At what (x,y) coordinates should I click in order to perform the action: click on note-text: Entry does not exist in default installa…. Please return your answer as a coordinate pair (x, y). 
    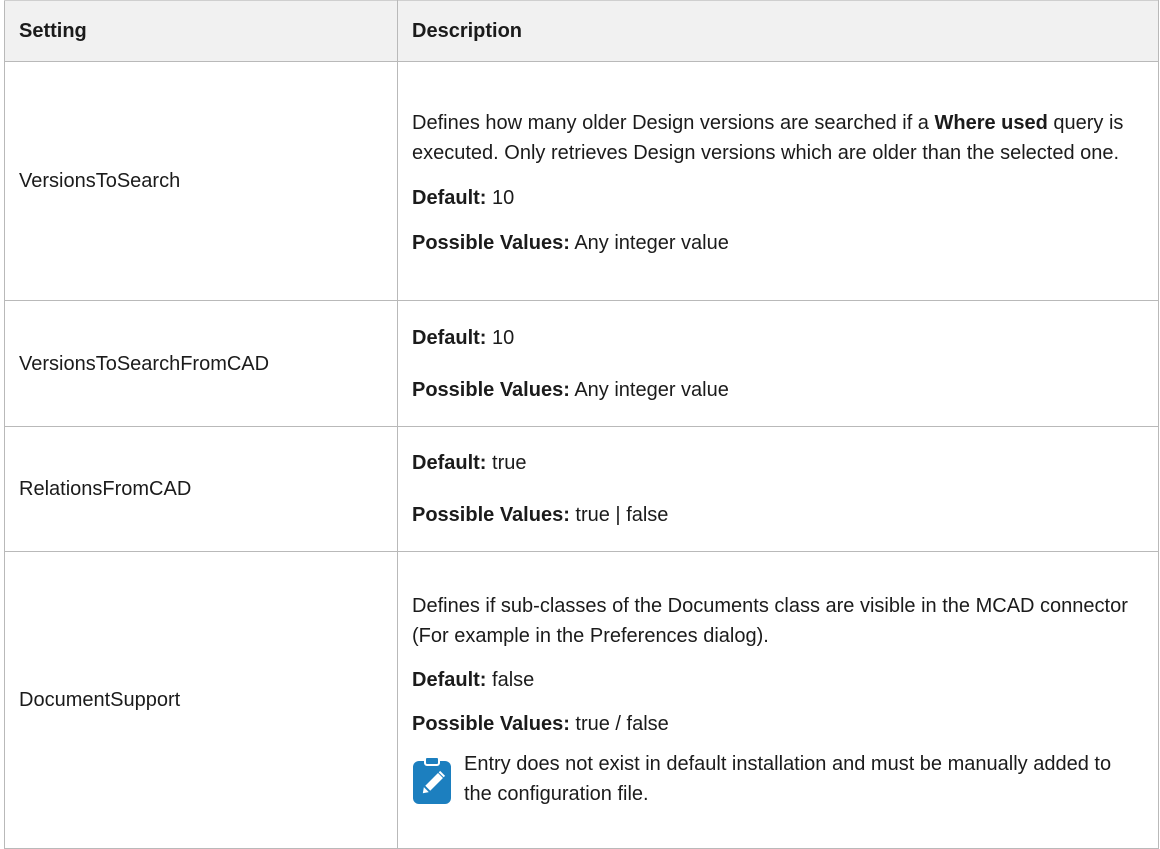
    Looking at the image, I should click on (788, 779).